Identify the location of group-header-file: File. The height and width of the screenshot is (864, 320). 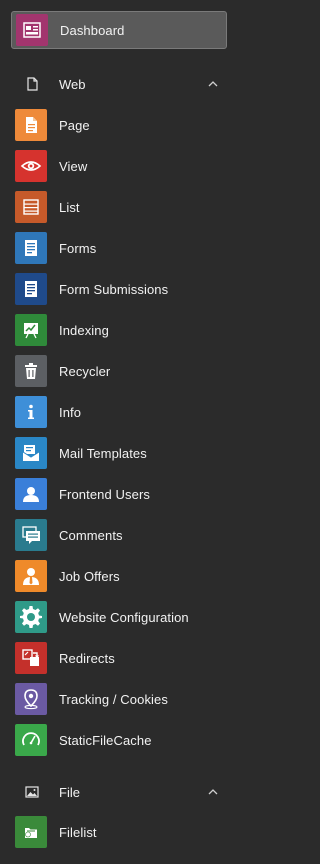
(119, 792).